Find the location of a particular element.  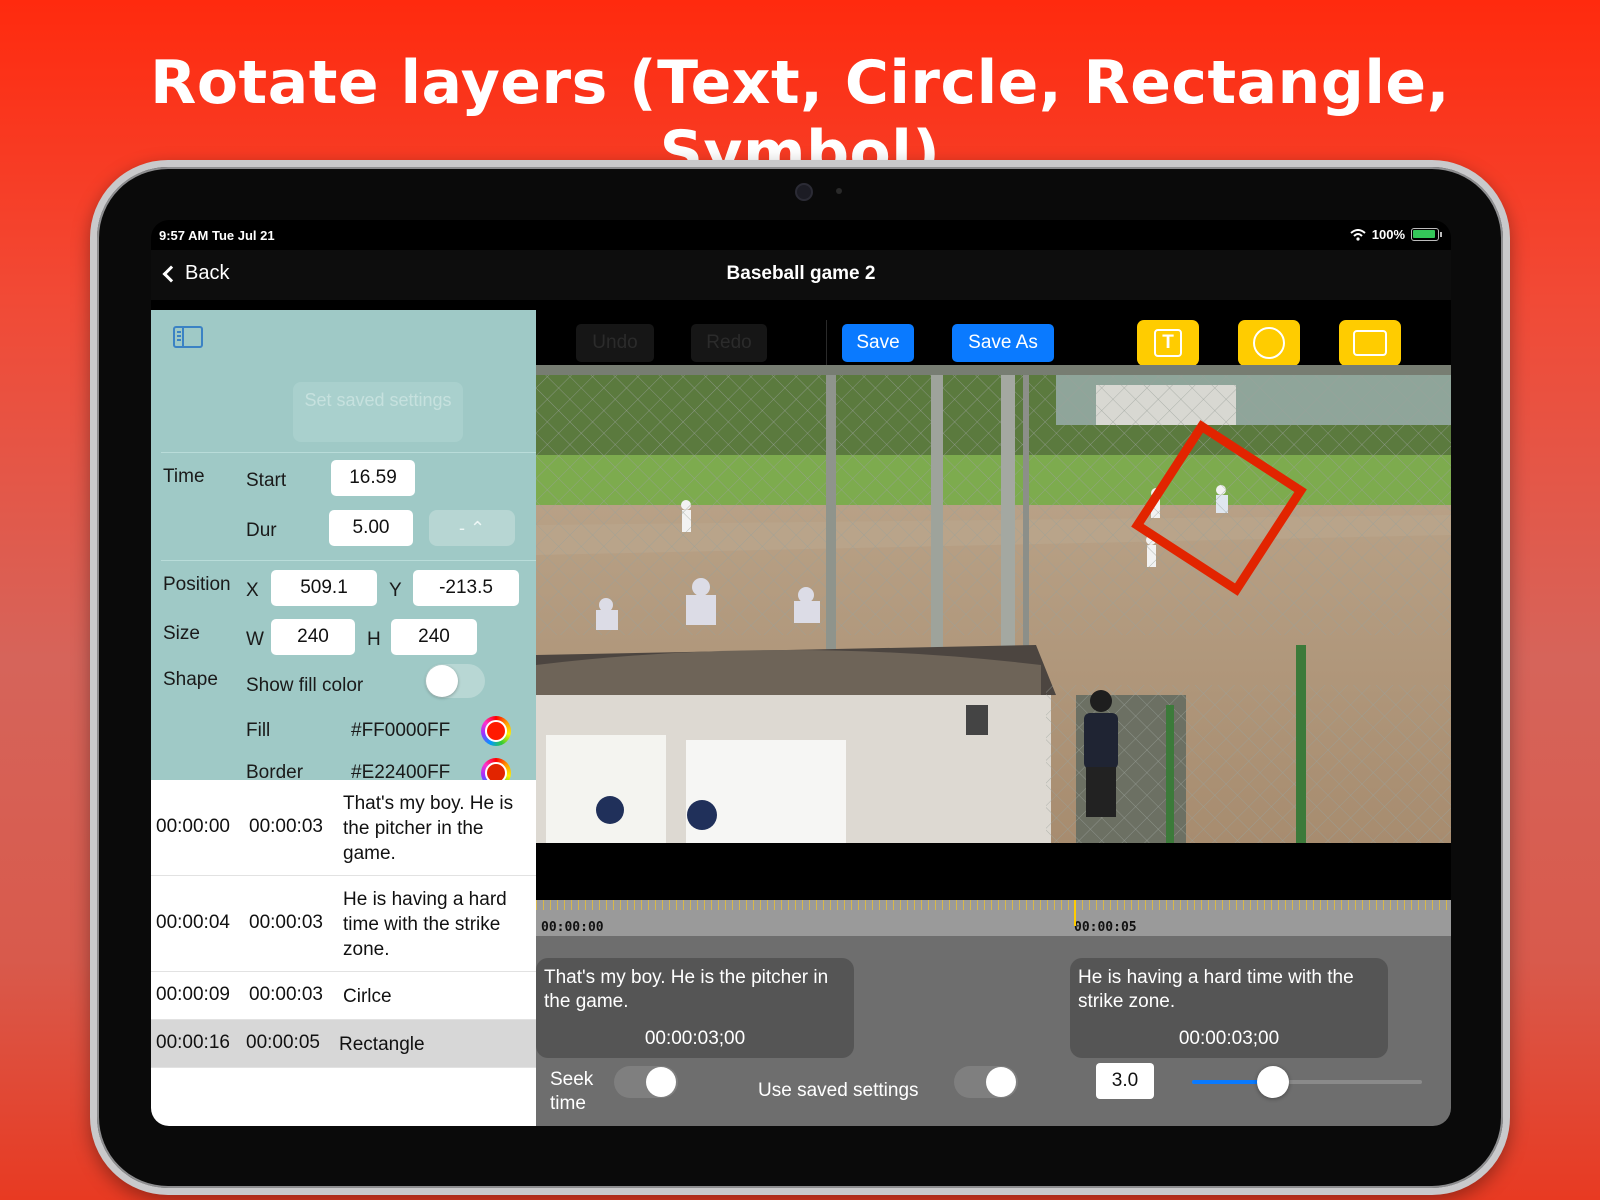

duration-field: 5.00 is located at coordinates (371, 528).